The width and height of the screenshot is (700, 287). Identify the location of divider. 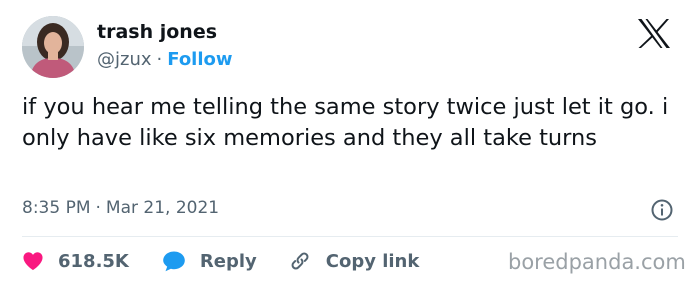
(350, 236).